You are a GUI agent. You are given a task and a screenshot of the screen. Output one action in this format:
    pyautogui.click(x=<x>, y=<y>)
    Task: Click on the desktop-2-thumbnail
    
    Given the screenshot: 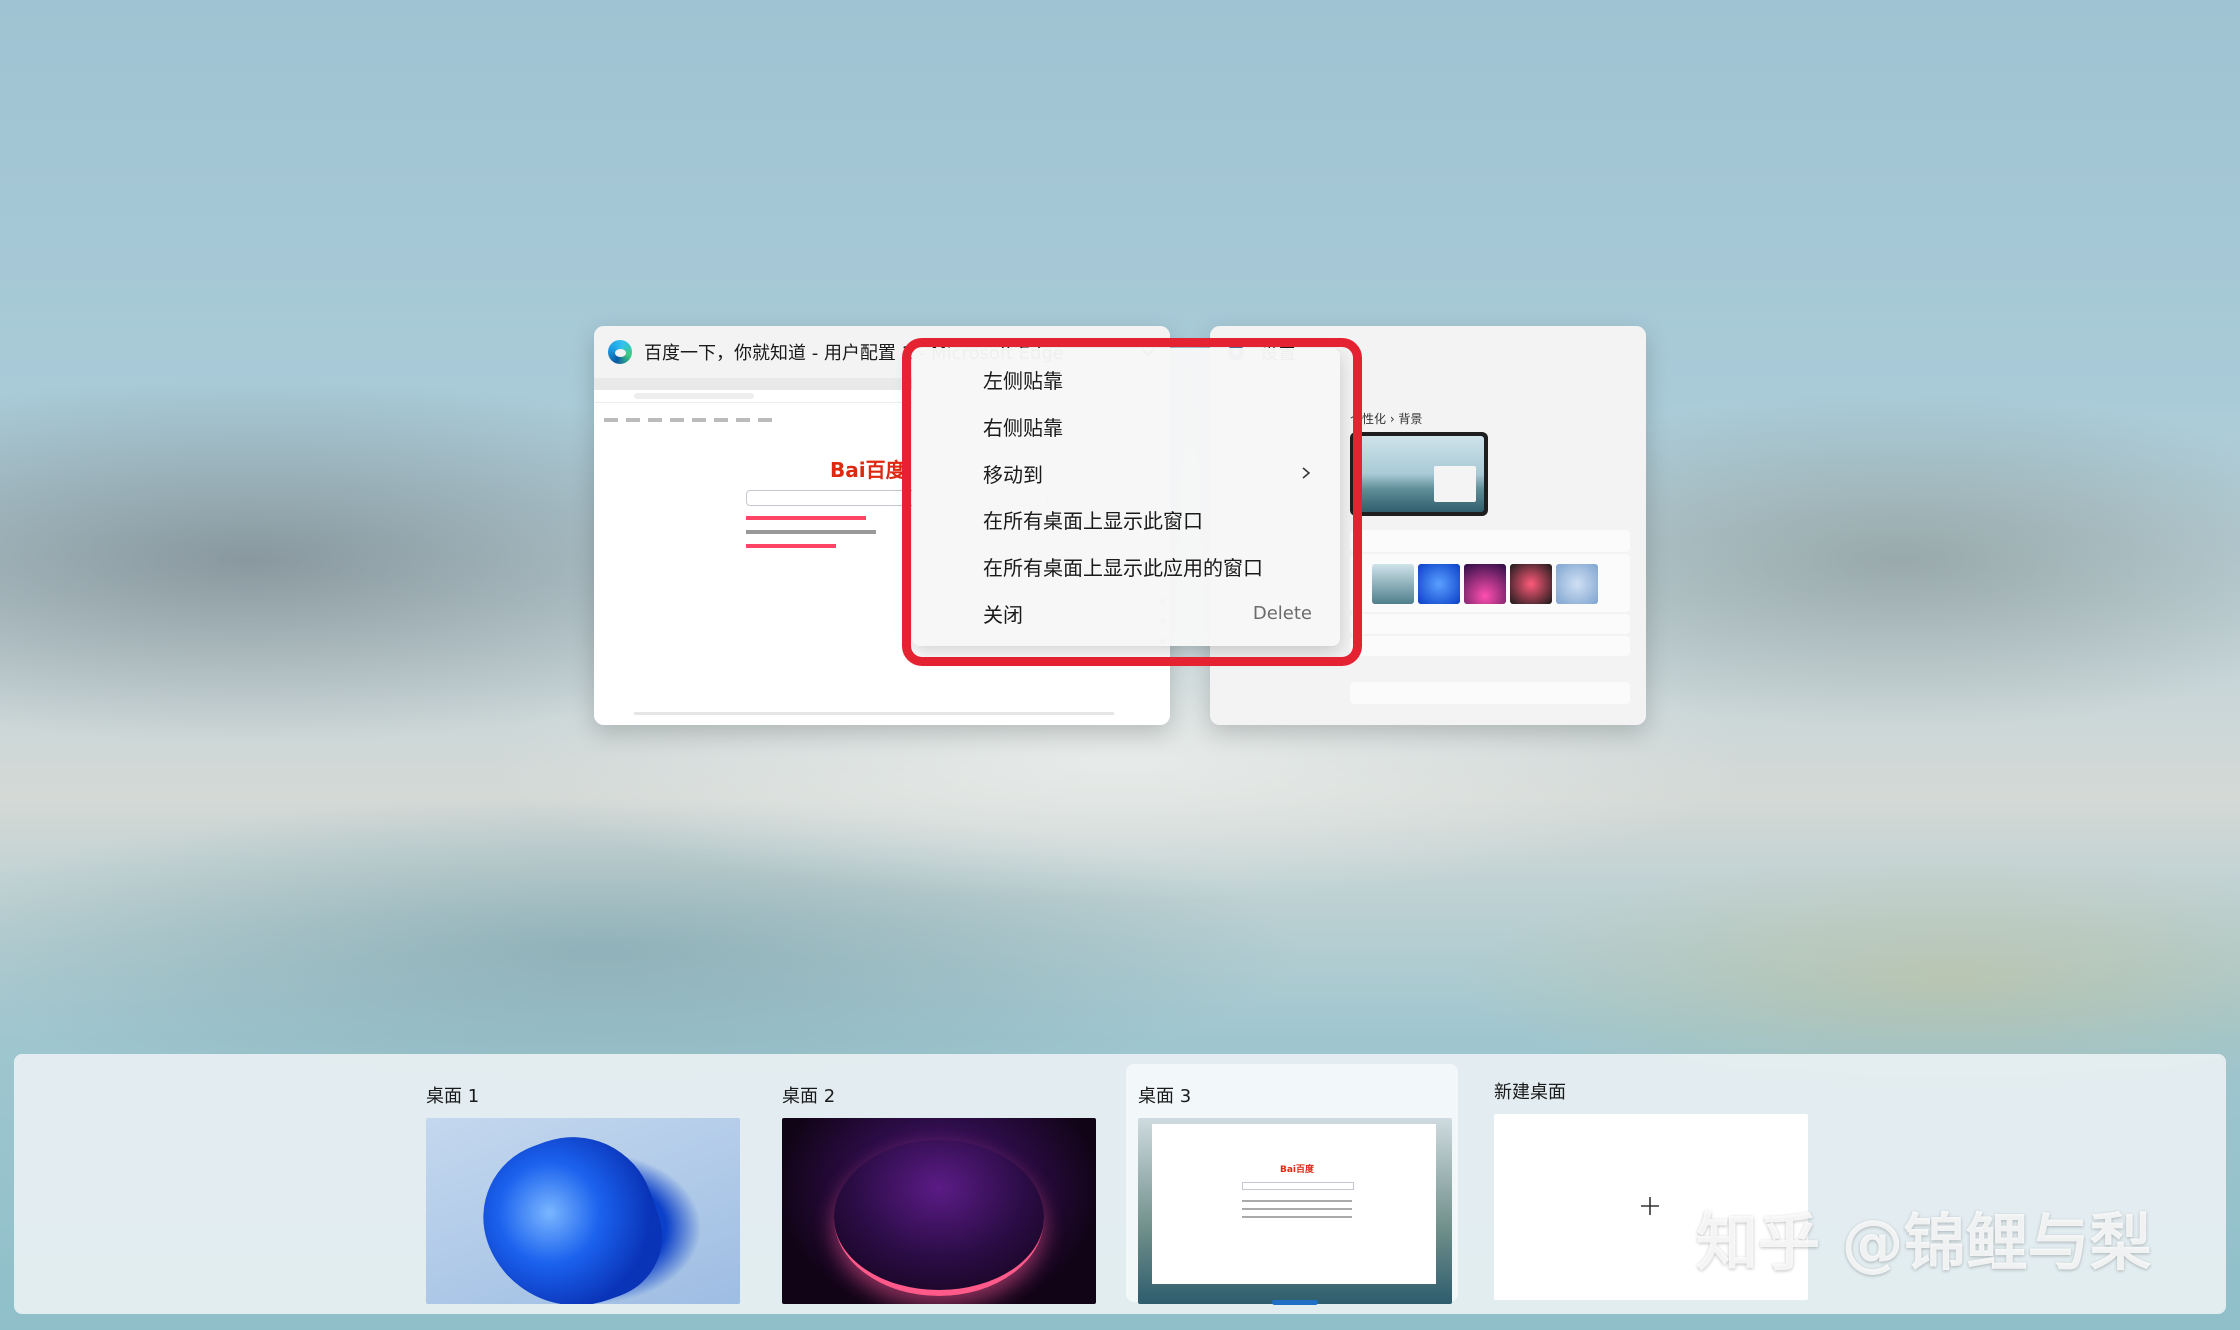 What is the action you would take?
    pyautogui.click(x=939, y=1211)
    